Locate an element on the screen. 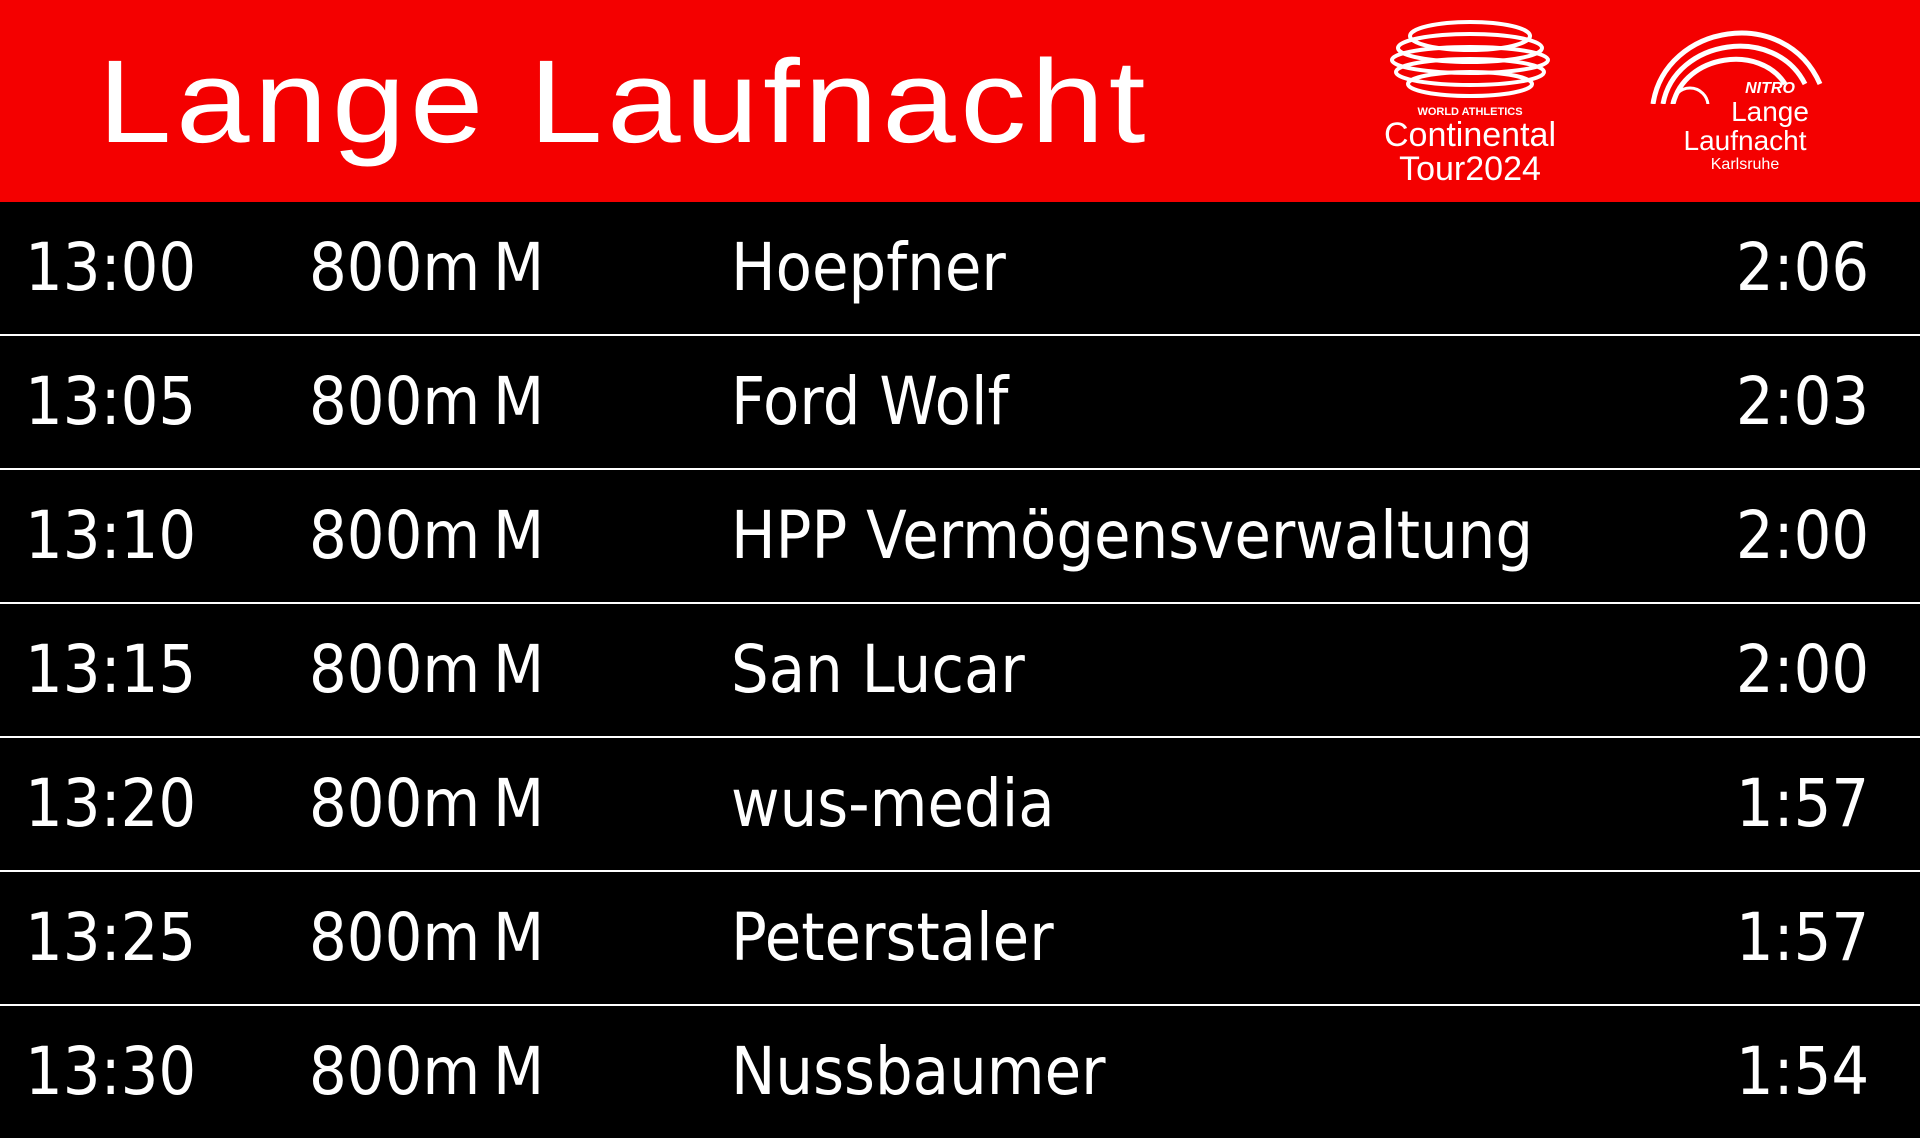  page-title: Lange Laufnacht is located at coordinates (624, 102).